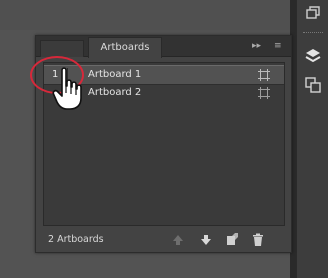  I want to click on tab-artboards: Artboards, so click(125, 47).